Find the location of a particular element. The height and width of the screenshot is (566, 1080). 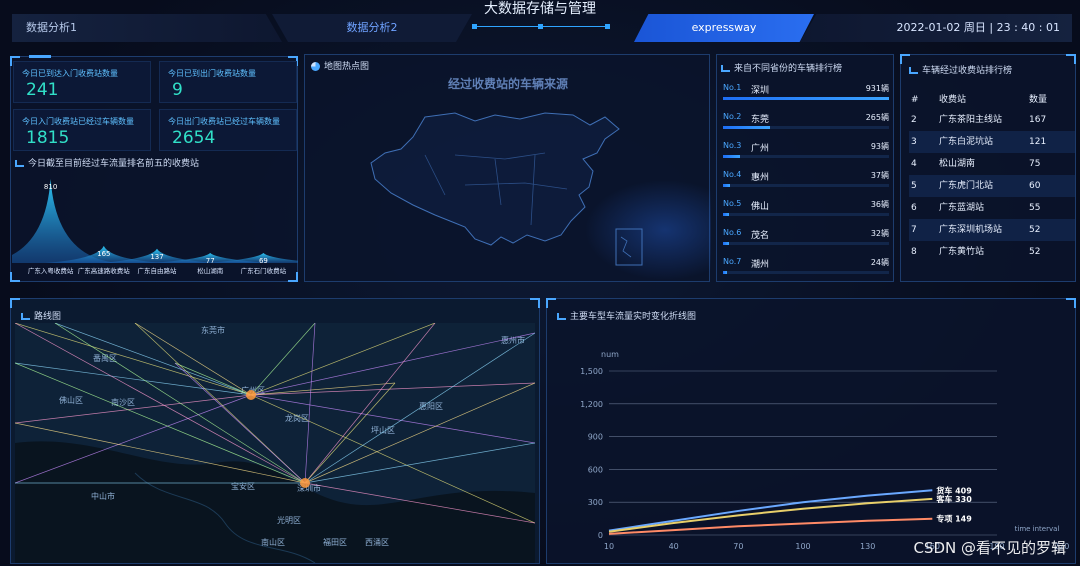

stat-value: 241 is located at coordinates (42, 90).